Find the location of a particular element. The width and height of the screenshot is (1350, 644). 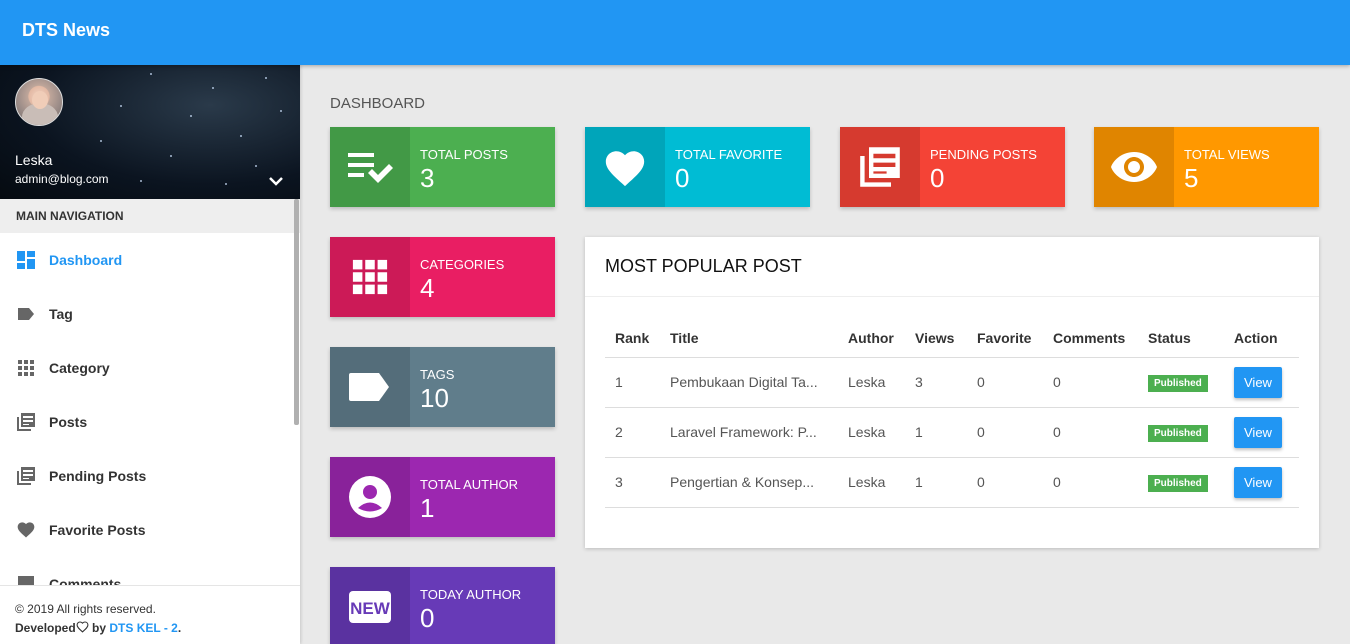

info-box-total-views: TOTAL VIEWS 5 is located at coordinates (1206, 167).